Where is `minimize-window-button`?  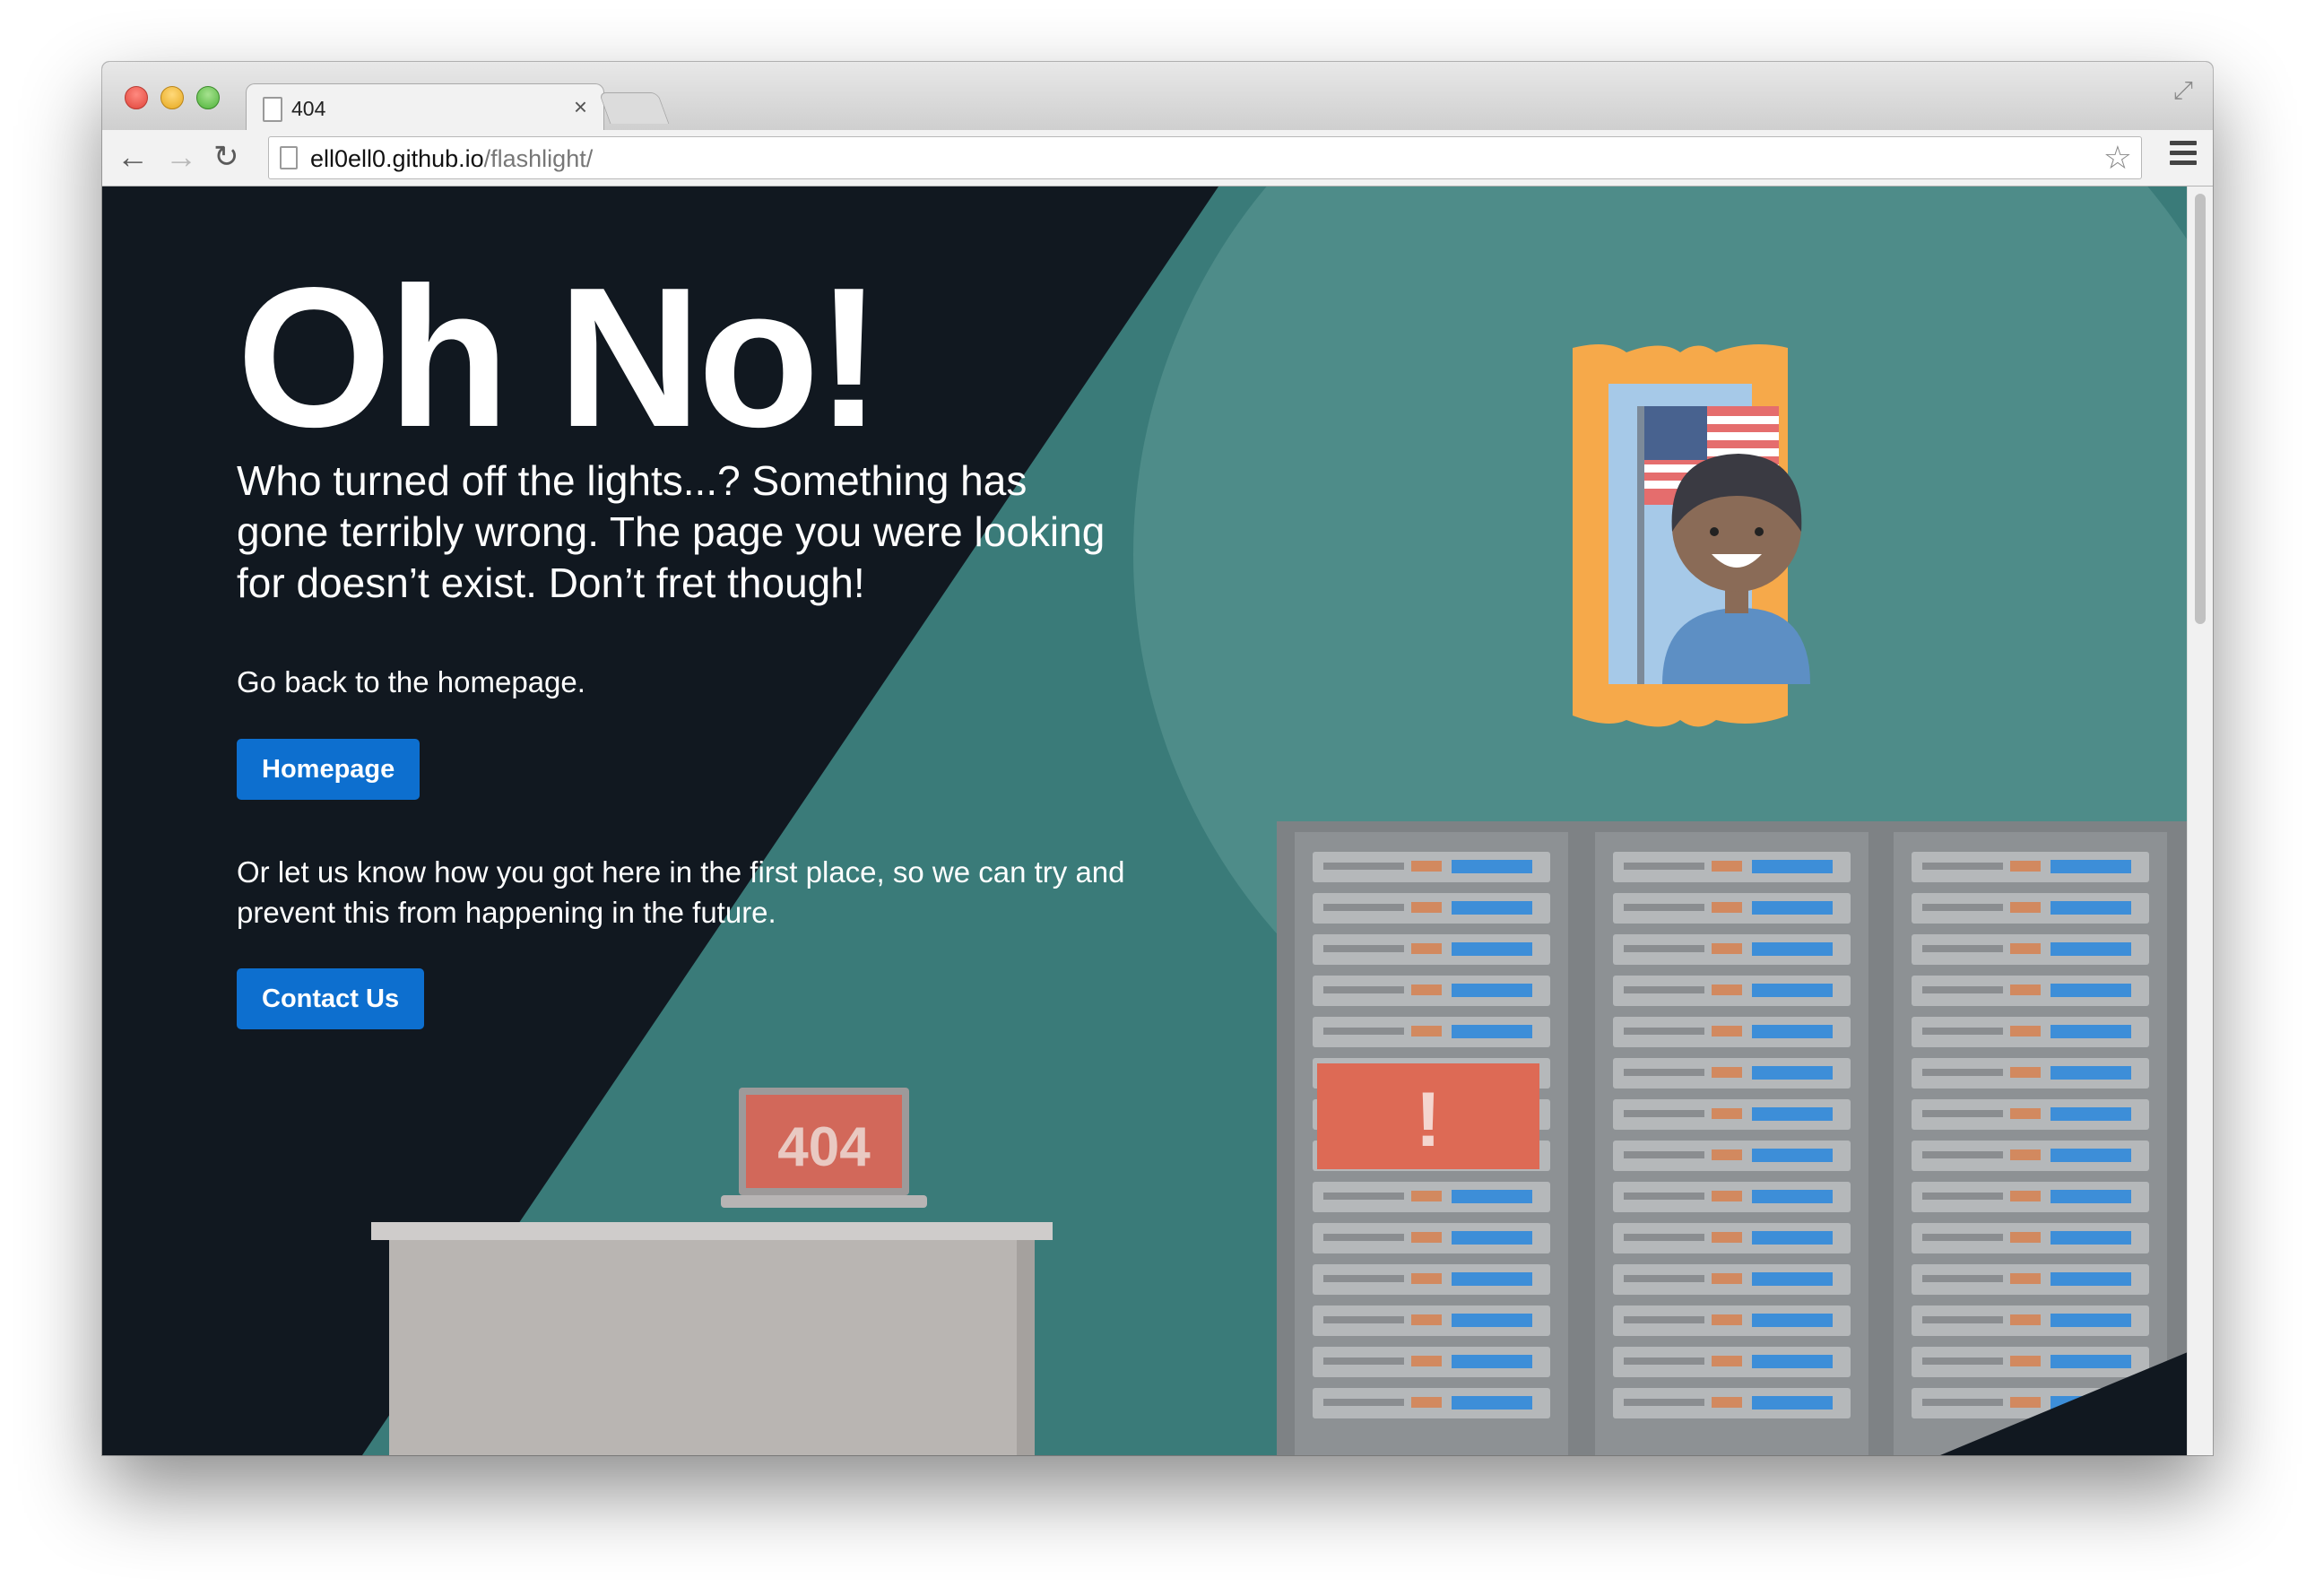
minimize-window-button is located at coordinates (172, 97).